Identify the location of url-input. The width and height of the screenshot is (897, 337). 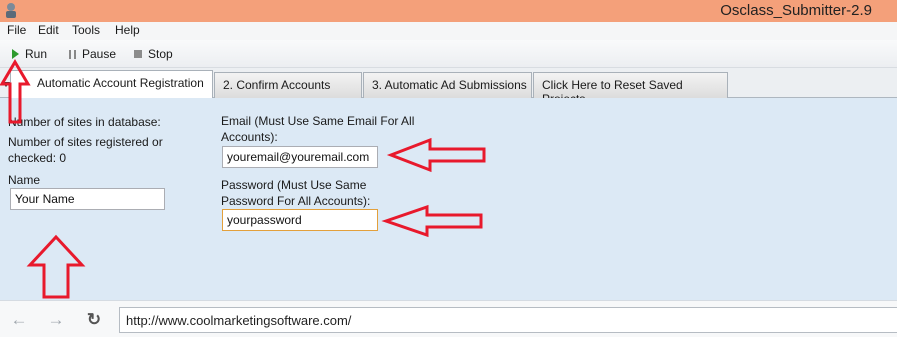
(508, 320).